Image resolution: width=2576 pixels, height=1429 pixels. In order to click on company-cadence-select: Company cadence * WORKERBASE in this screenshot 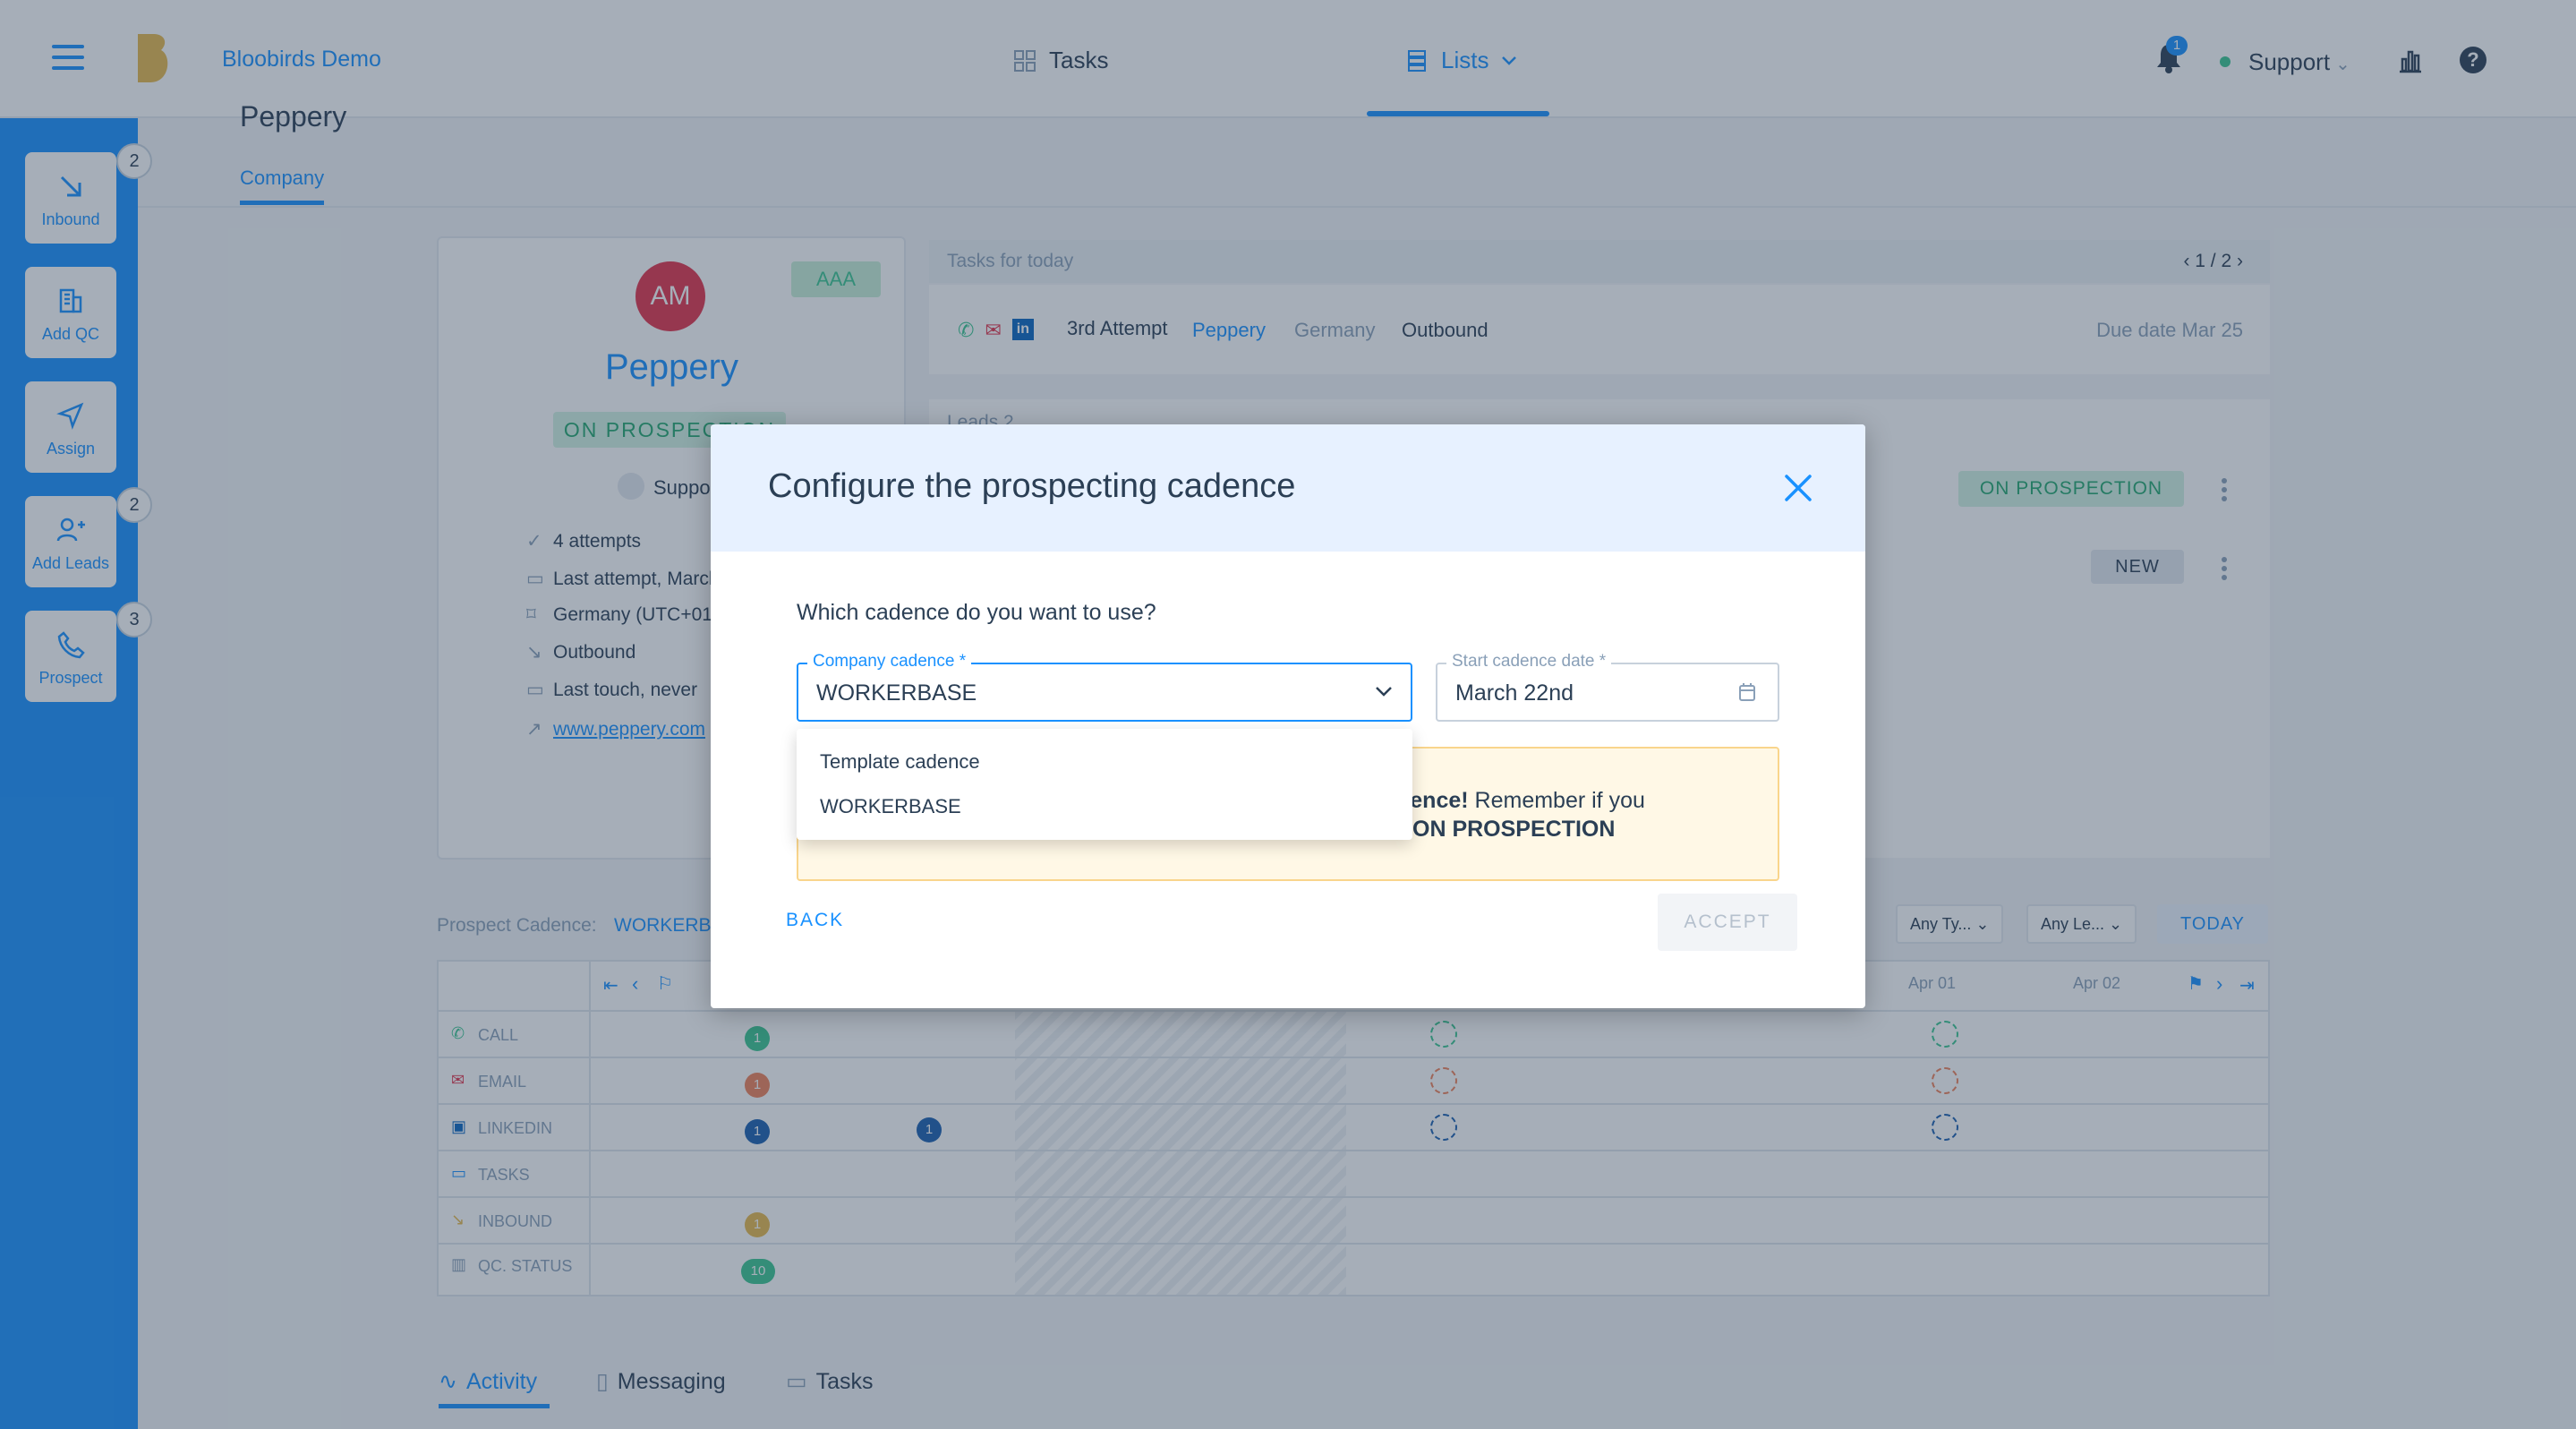, I will do `click(1104, 687)`.